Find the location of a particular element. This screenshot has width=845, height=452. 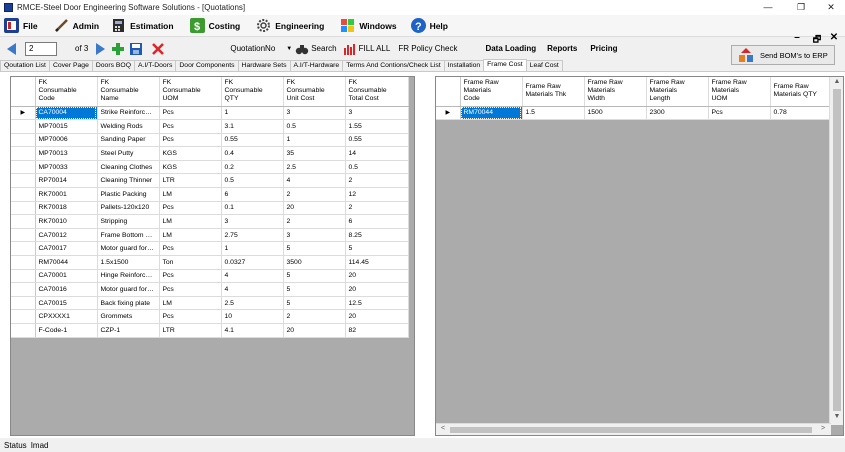

column-header-qty: FK Consumable QTY is located at coordinates (252, 92).